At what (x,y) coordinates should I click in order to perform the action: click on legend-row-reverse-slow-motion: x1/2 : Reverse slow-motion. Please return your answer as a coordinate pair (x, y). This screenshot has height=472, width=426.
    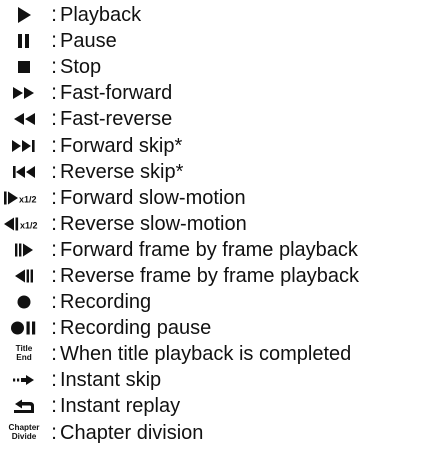
    Looking at the image, I should click on (213, 224).